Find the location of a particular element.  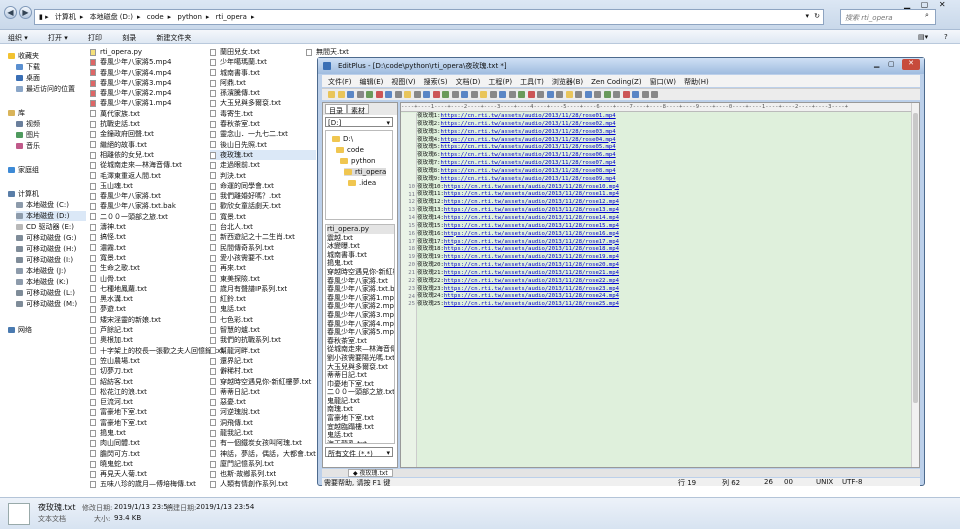

breadcrumb-item: python is located at coordinates (189, 17).